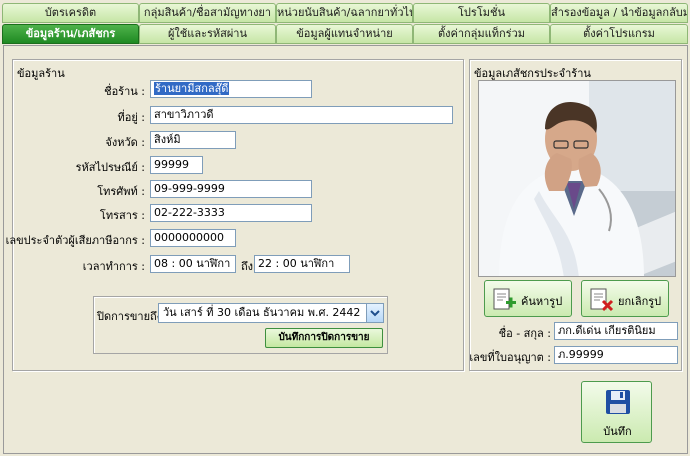 This screenshot has height=456, width=690. I want to click on save-closing-button: บันทึกการปิดการขาย, so click(324, 338).